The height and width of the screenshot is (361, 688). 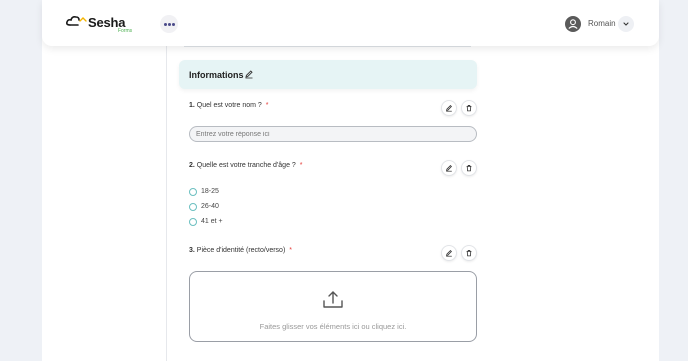 What do you see at coordinates (106, 23) in the screenshot?
I see `logo: Sesha Forms` at bounding box center [106, 23].